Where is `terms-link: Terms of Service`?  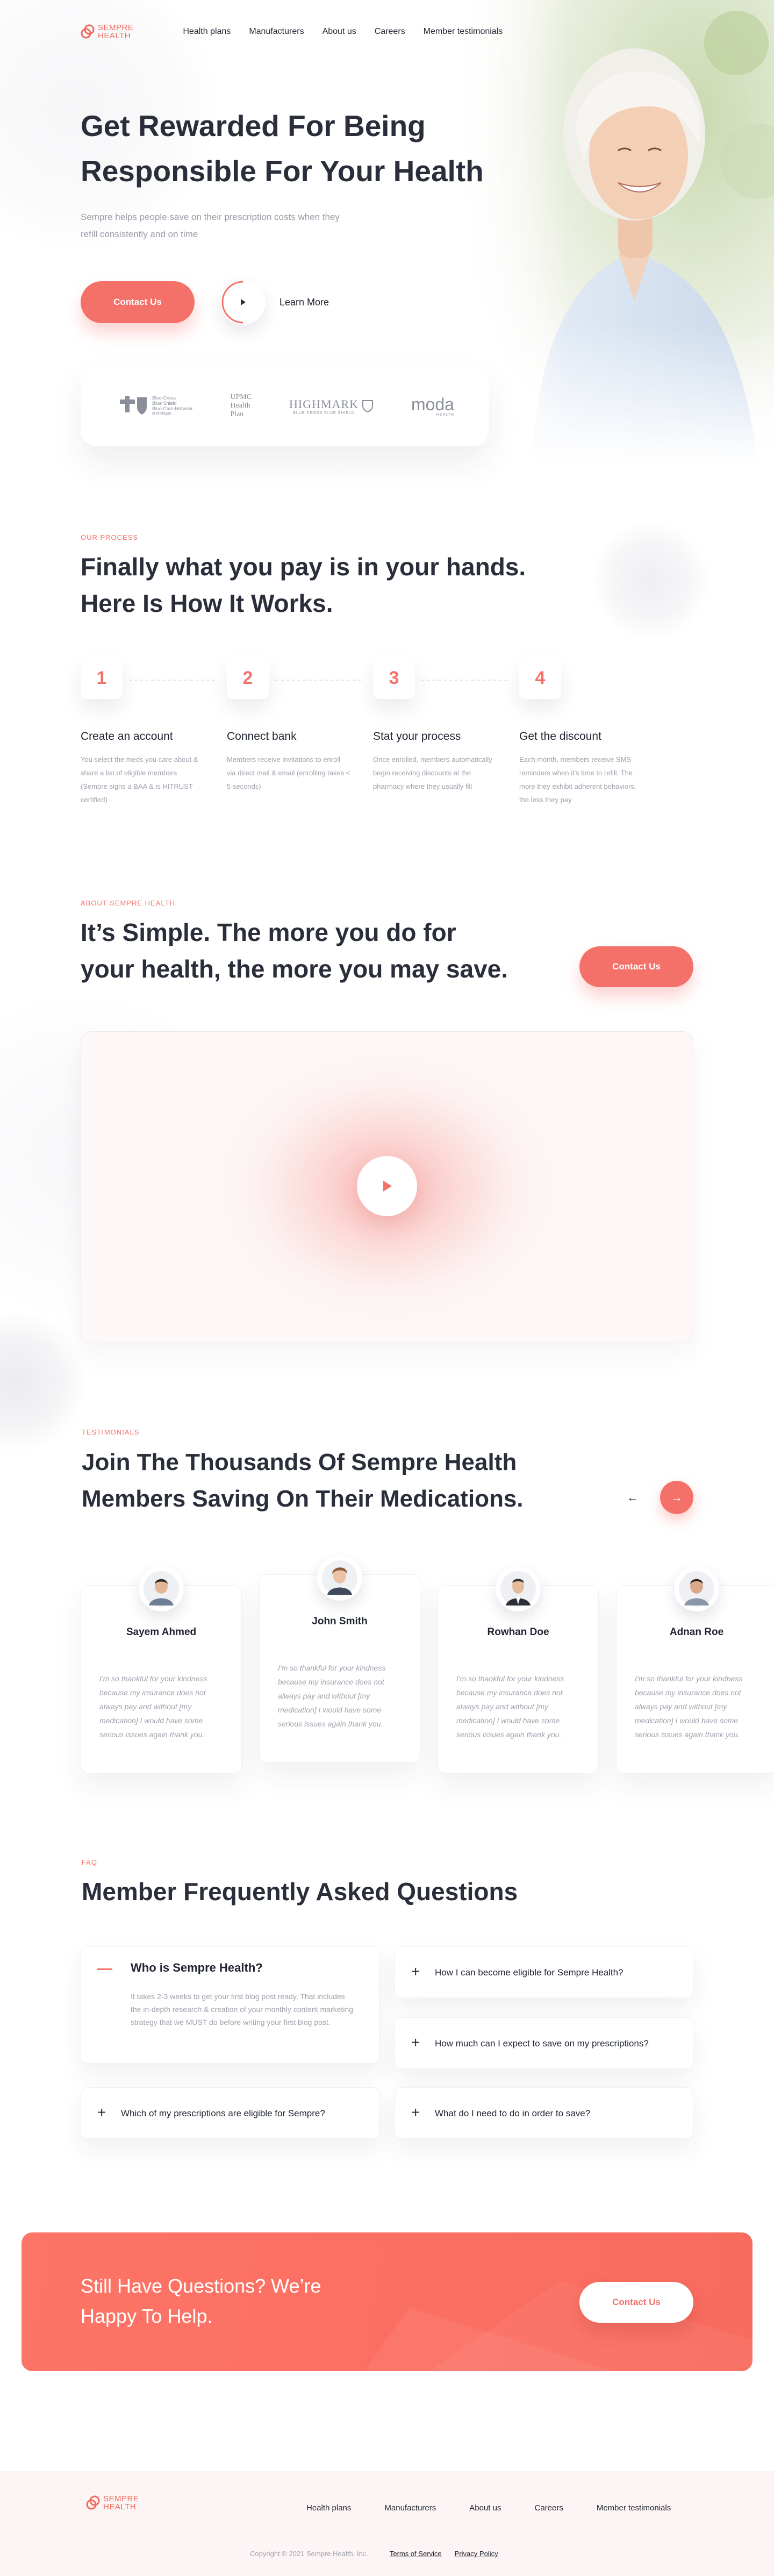 terms-link: Terms of Service is located at coordinates (416, 2554).